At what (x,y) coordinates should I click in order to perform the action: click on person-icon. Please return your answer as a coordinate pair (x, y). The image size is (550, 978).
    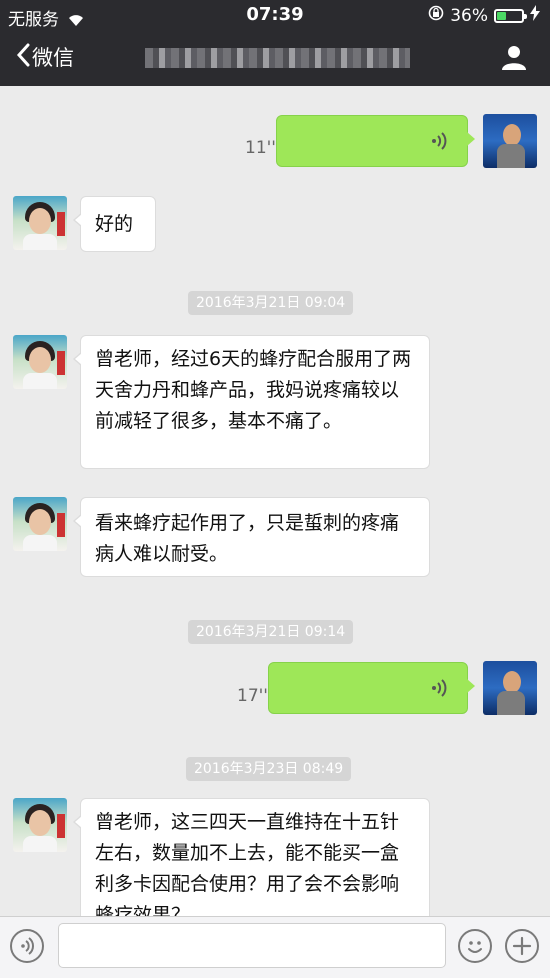
    Looking at the image, I should click on (514, 58).